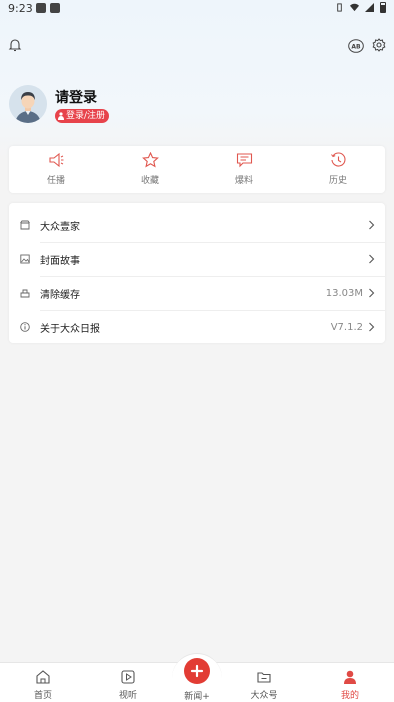 Image resolution: width=394 pixels, height=702 pixels. What do you see at coordinates (48, 8) in the screenshot?
I see `notification-icons` at bounding box center [48, 8].